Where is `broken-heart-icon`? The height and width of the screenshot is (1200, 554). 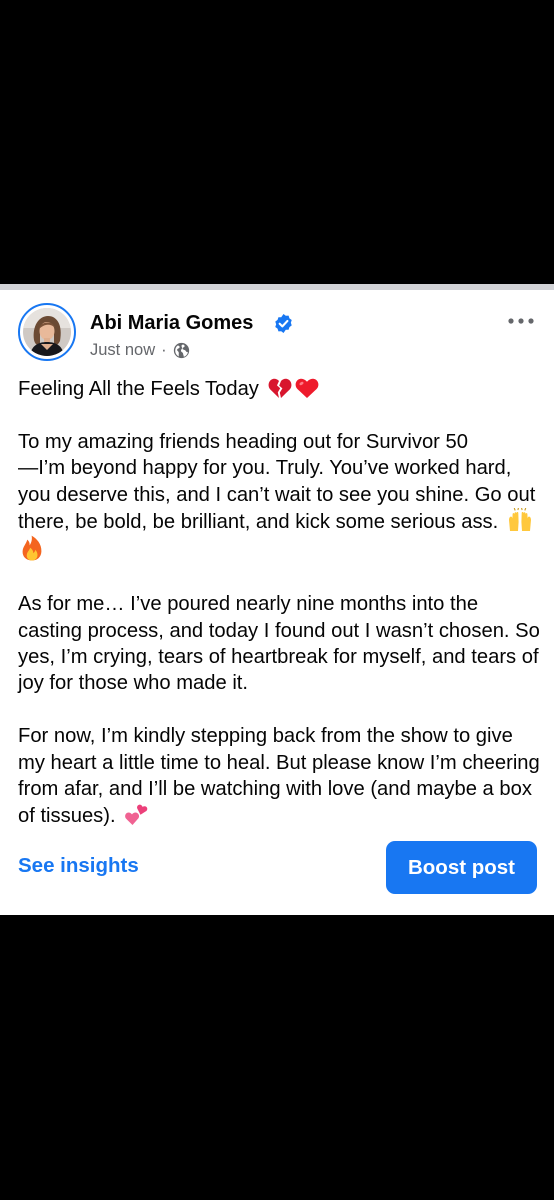
broken-heart-icon is located at coordinates (279, 388).